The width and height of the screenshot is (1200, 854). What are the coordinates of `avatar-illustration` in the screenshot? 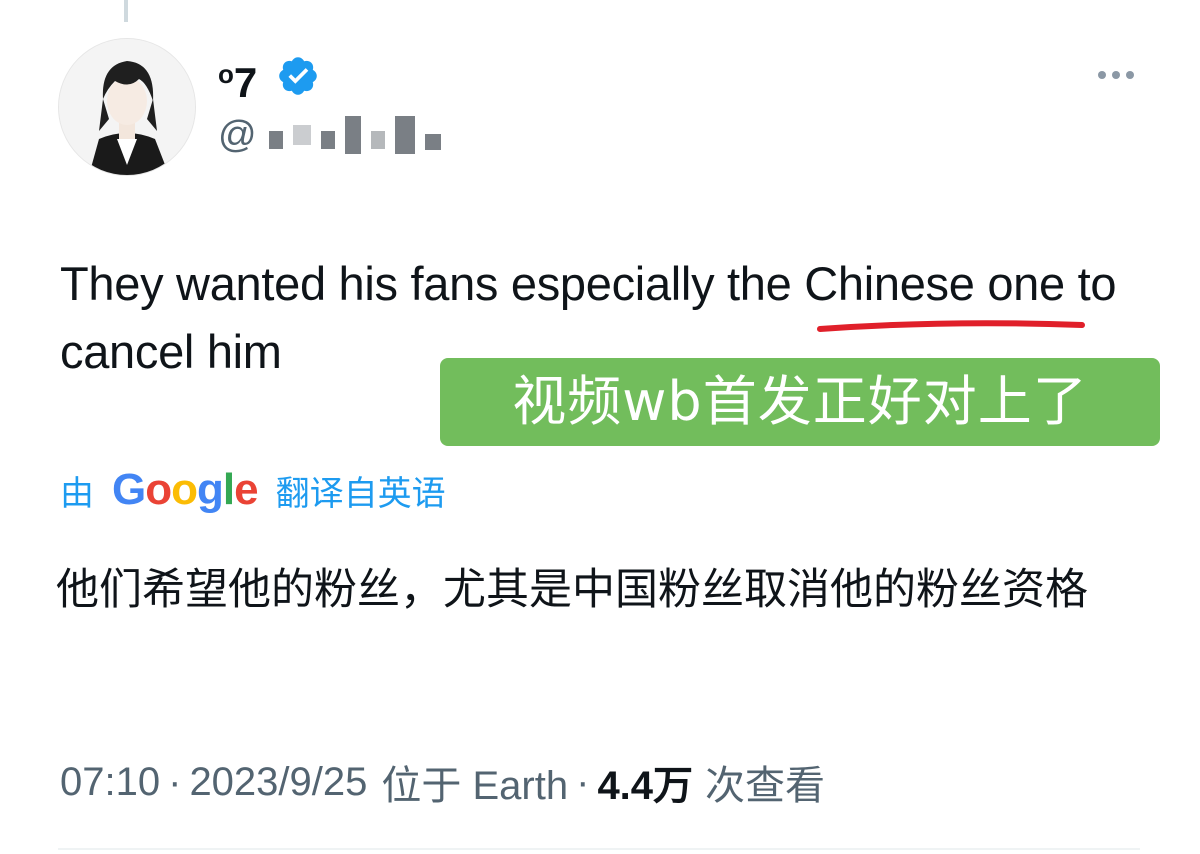 It's located at (127, 107).